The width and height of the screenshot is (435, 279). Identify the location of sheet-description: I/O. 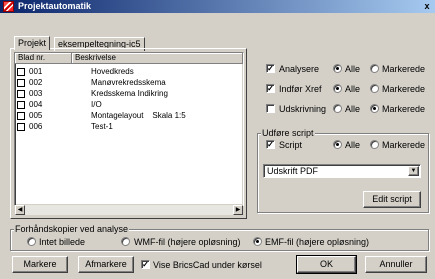
(96, 104).